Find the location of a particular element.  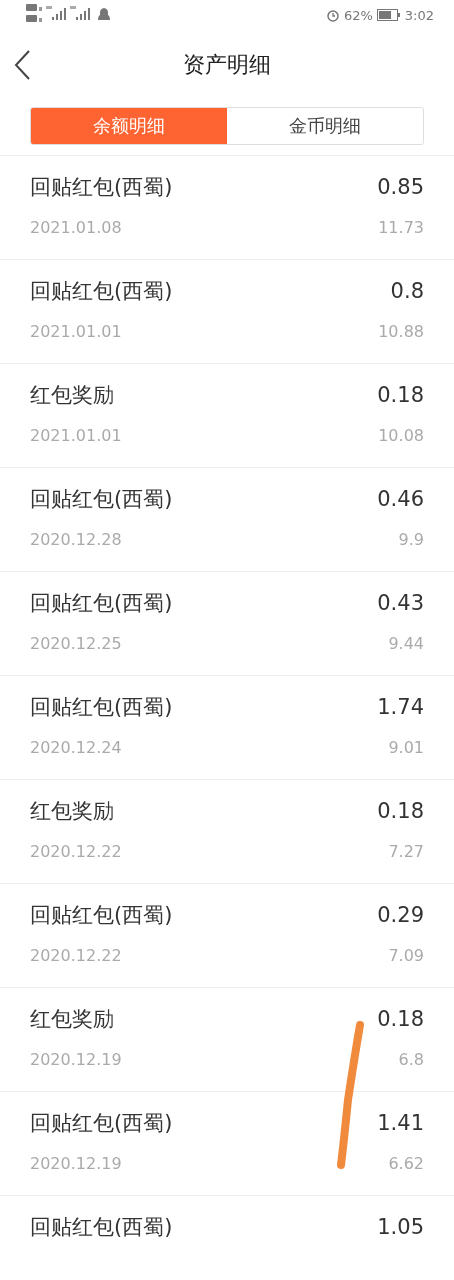

record-balance: 6.62 is located at coordinates (406, 1163).